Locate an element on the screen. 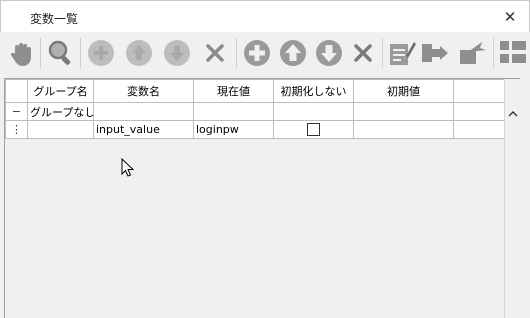 The height and width of the screenshot is (318, 530). vertical-scrollbar is located at coordinates (512, 198).